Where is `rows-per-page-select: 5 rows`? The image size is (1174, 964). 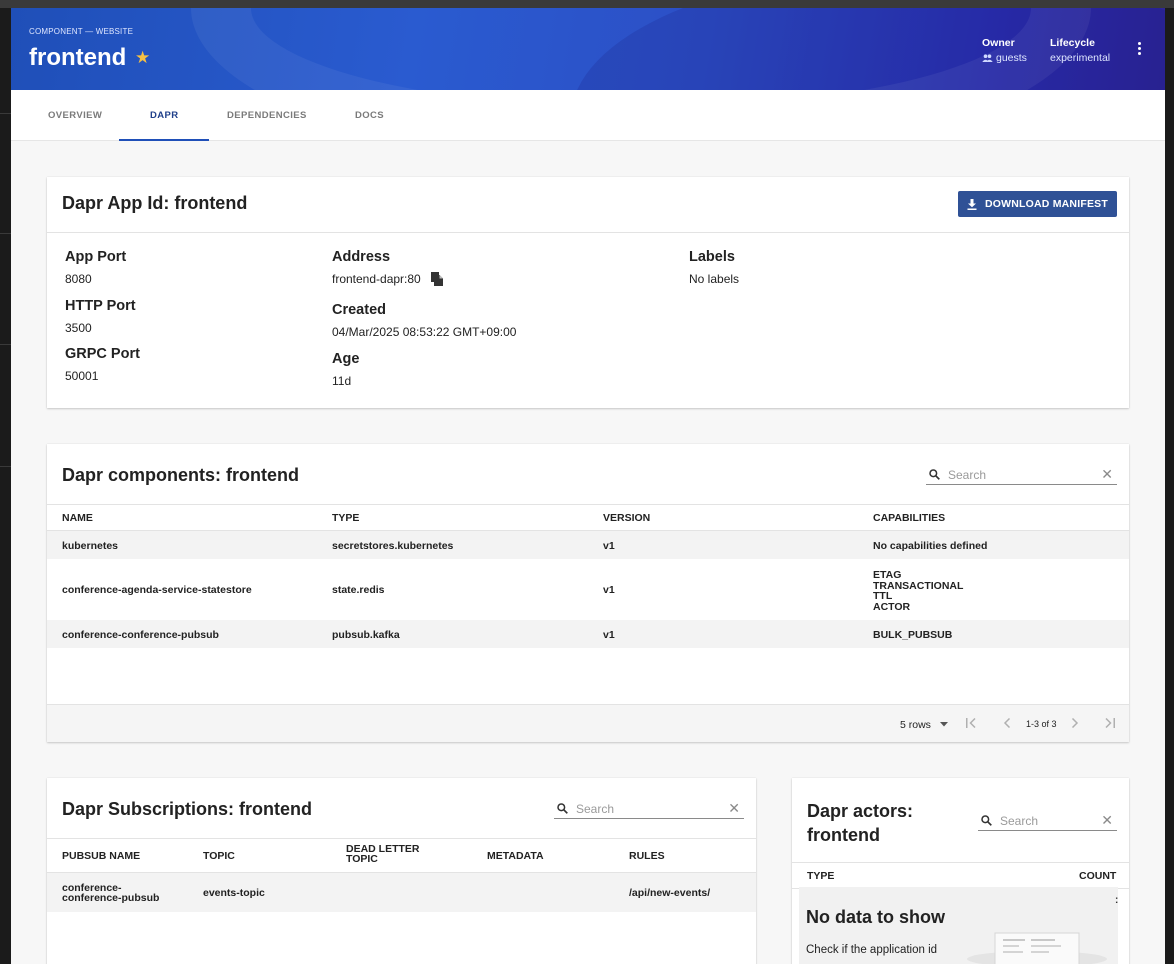
rows-per-page-select: 5 rows is located at coordinates (915, 725).